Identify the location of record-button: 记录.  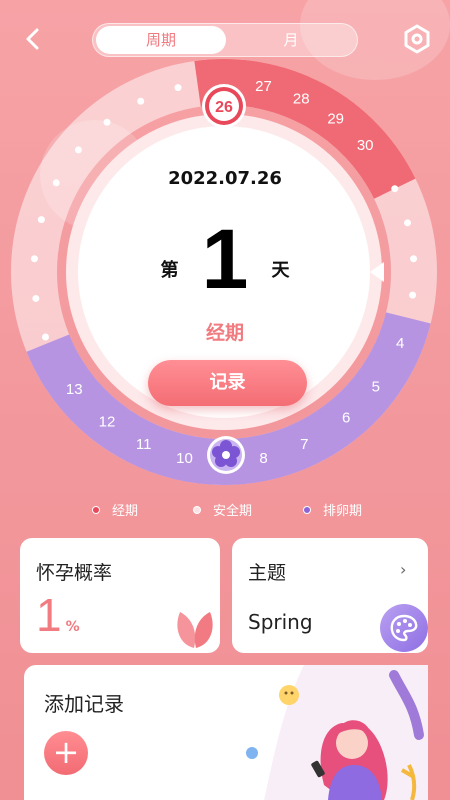
(227, 383).